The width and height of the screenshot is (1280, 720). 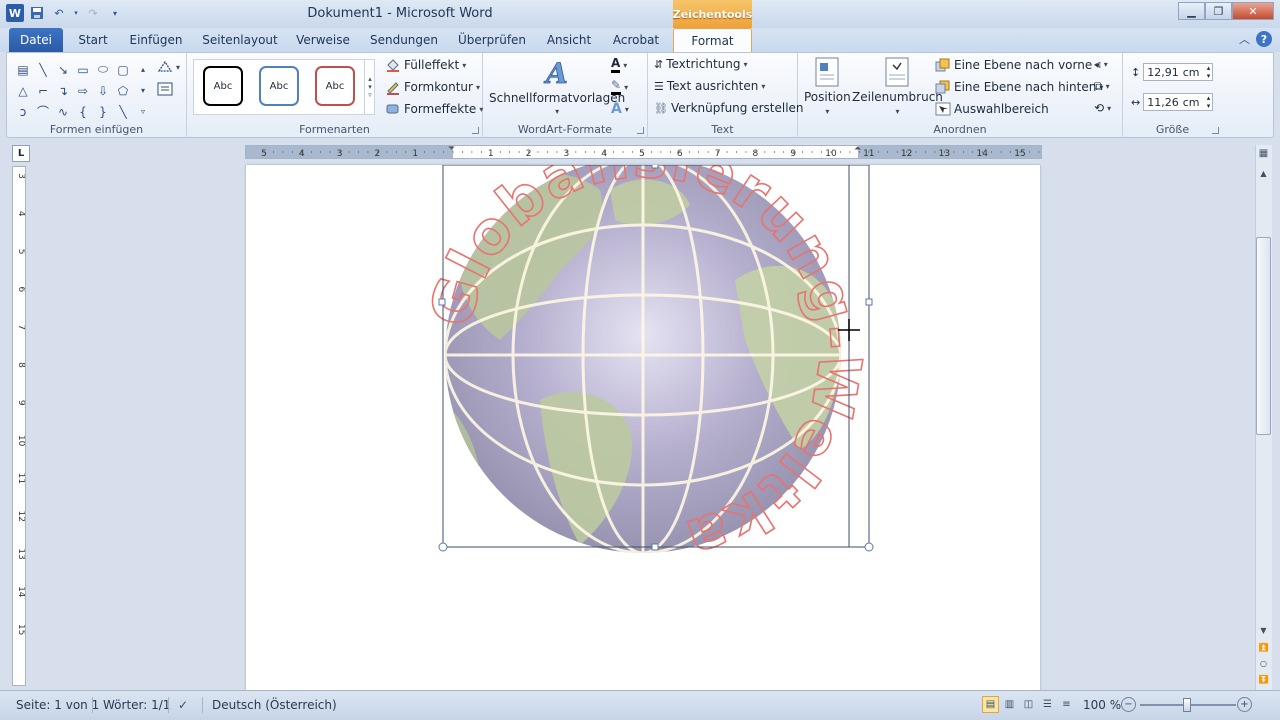 I want to click on align-text-button: ☰ Text ausrichten ▾, so click(x=709, y=86).